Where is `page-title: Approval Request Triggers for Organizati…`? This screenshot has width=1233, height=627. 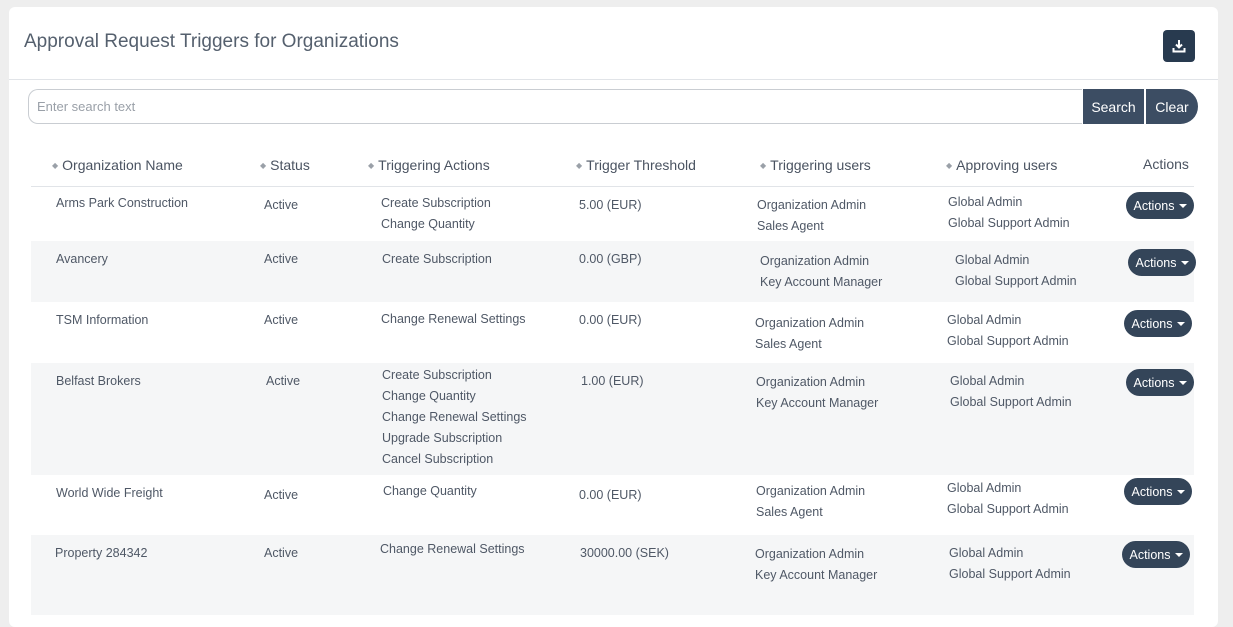 page-title: Approval Request Triggers for Organizati… is located at coordinates (211, 41).